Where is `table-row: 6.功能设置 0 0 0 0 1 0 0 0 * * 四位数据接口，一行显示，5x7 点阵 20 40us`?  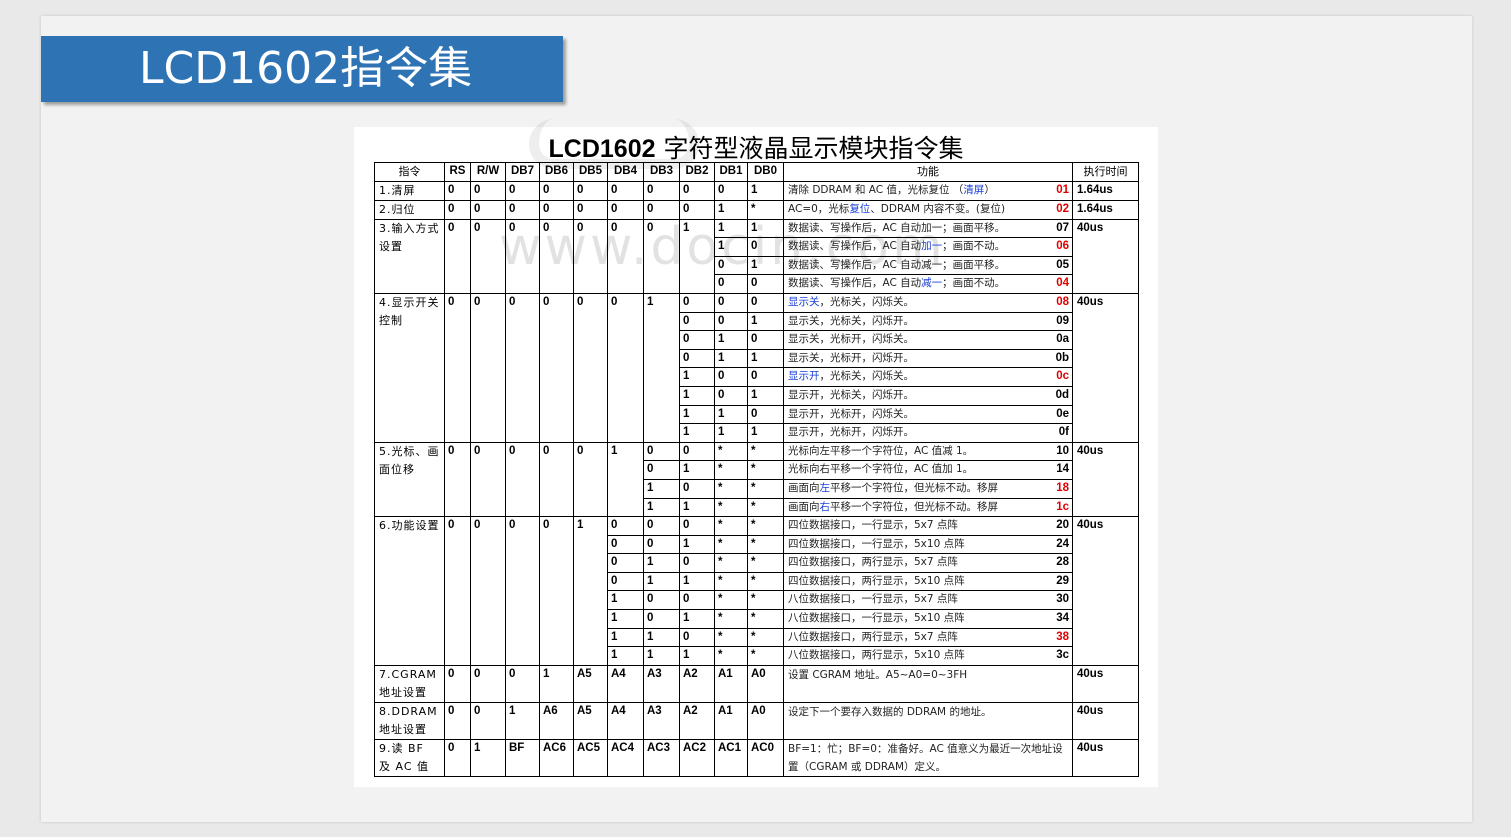 table-row: 6.功能设置 0 0 0 0 1 0 0 0 * * 四位数据接口，一行显示，5x7 点阵 20 40us is located at coordinates (756, 591).